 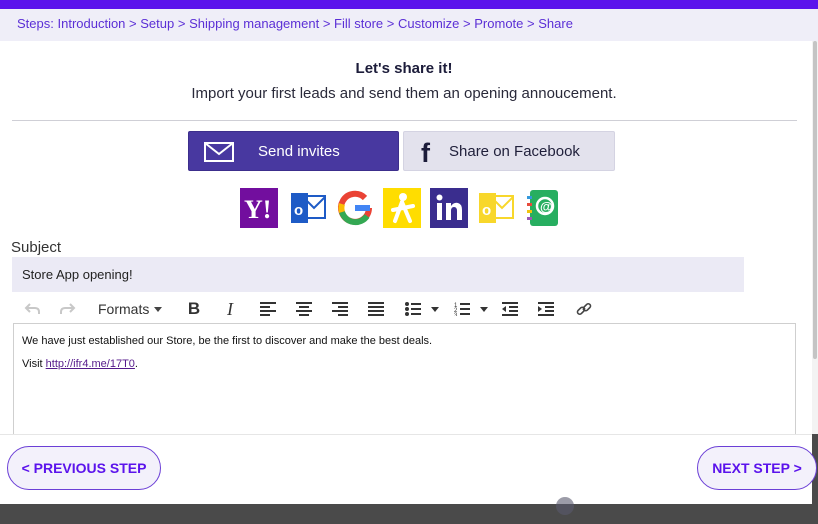 I want to click on align-justify-icon, so click(x=376, y=309).